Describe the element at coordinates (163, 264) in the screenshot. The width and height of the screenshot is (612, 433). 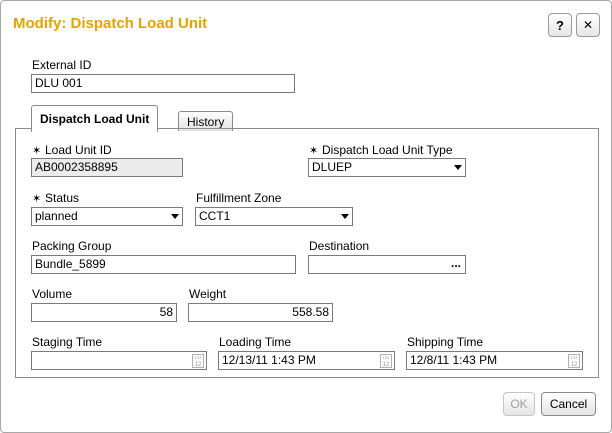
I see `packing-group-field: Bundle_5899` at that location.